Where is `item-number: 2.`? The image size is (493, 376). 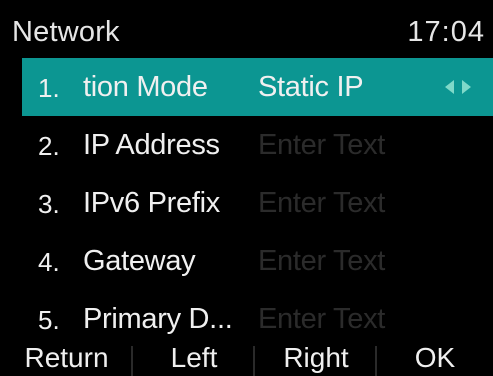 item-number: 2. is located at coordinates (49, 146).